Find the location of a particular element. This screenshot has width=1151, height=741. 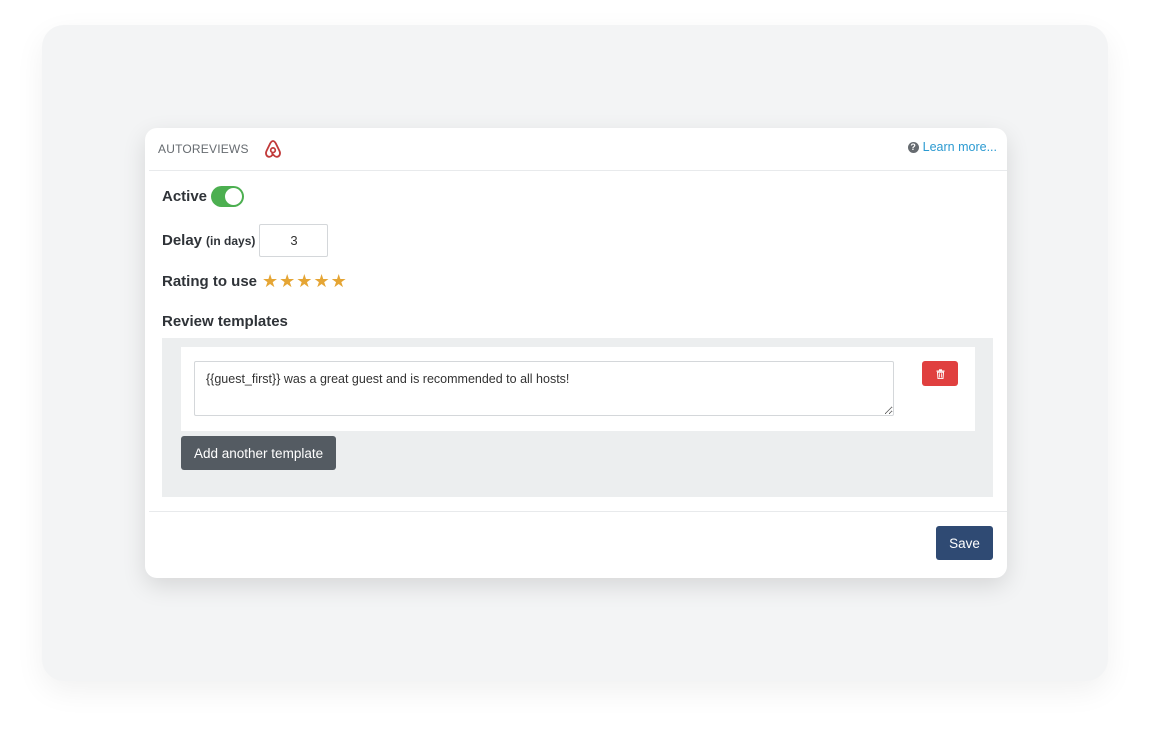

card-title: AUTOREVIEWS is located at coordinates (203, 149).